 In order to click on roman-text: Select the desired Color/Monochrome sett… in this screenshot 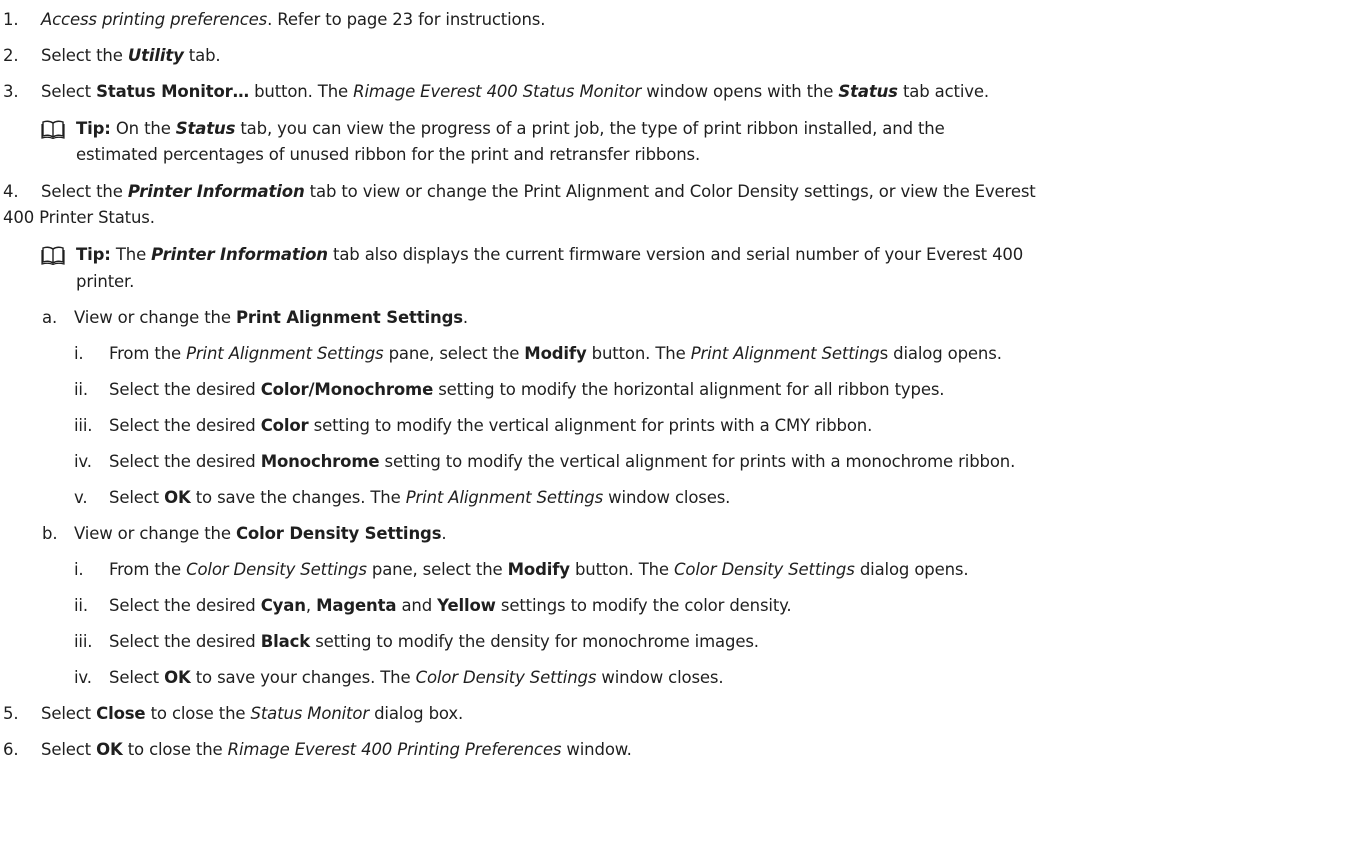, I will do `click(527, 389)`.